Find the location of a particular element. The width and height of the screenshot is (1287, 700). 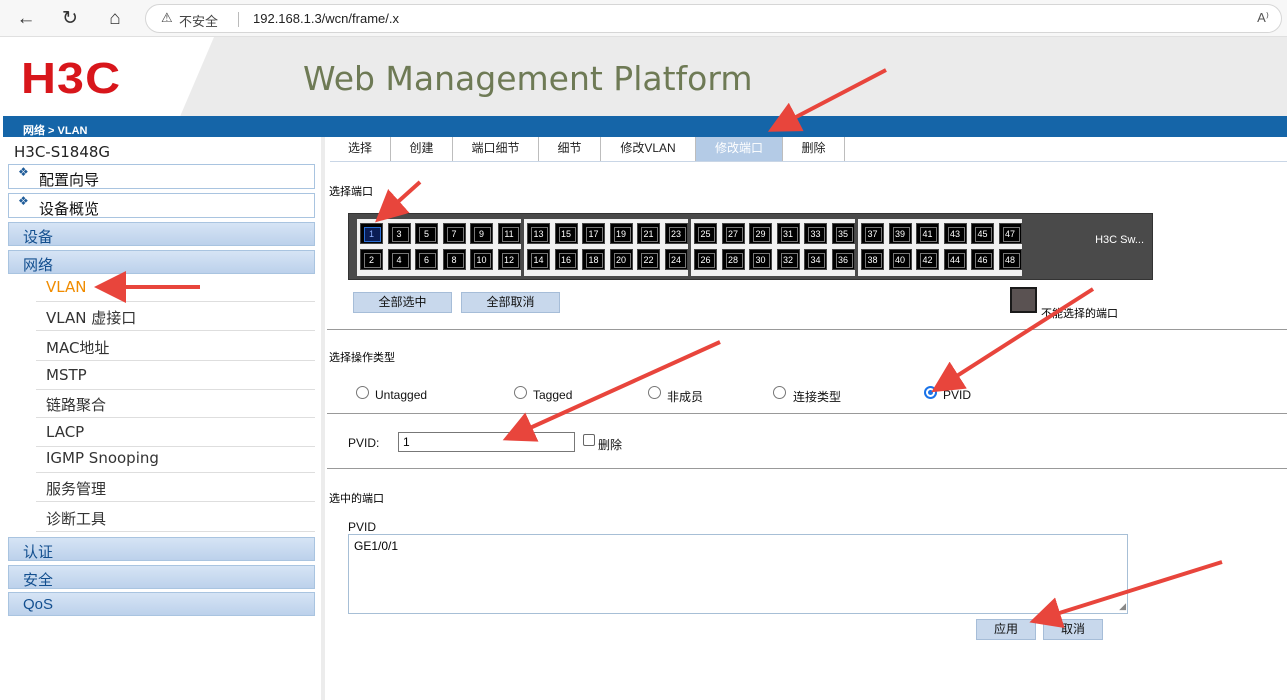

switch-port: 36 is located at coordinates (843, 259).